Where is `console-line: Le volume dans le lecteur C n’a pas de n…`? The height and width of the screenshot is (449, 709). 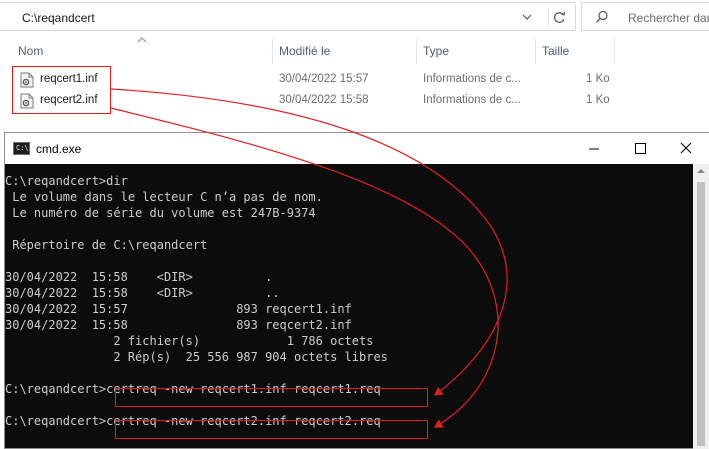
console-line: Le volume dans le lecteur C n’a pas de n… is located at coordinates (164, 197).